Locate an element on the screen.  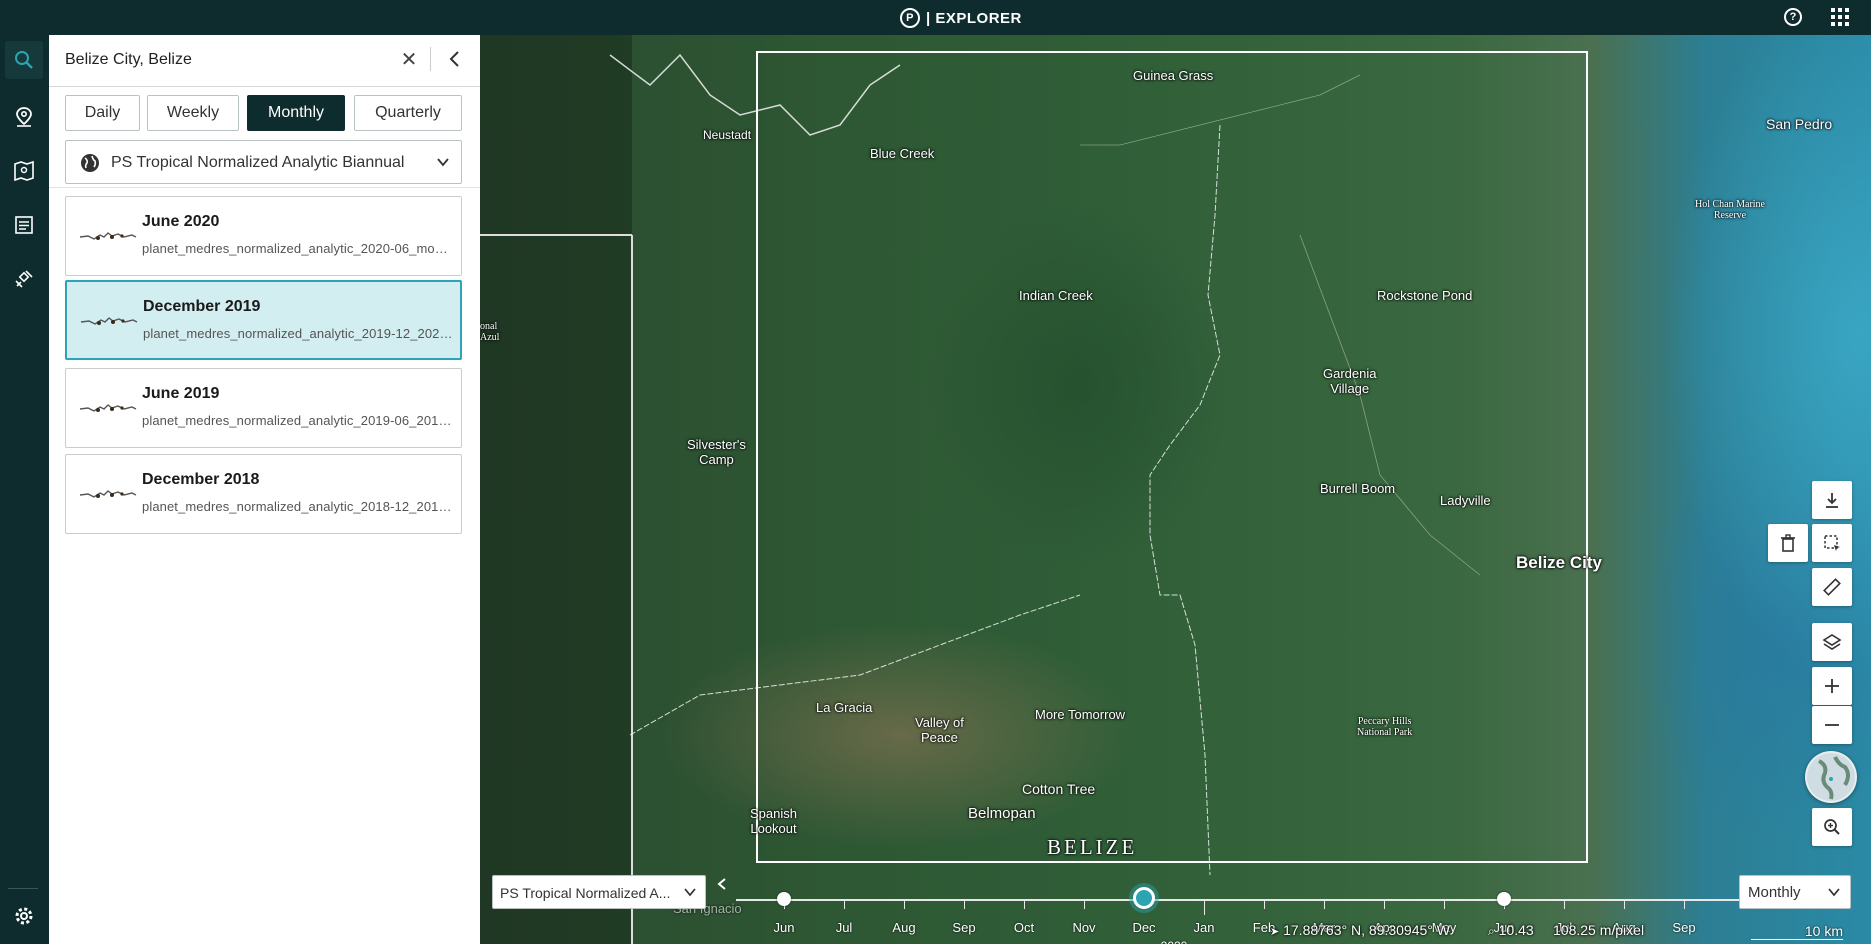
place-label: Hol Chan Marine Reserve is located at coordinates (1730, 210).